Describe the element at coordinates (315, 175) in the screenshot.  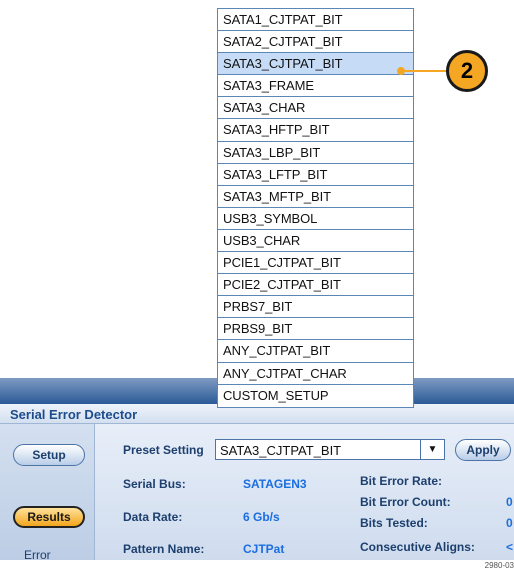
I see `dropdown-option: SATA3_LFTP_BIT` at that location.